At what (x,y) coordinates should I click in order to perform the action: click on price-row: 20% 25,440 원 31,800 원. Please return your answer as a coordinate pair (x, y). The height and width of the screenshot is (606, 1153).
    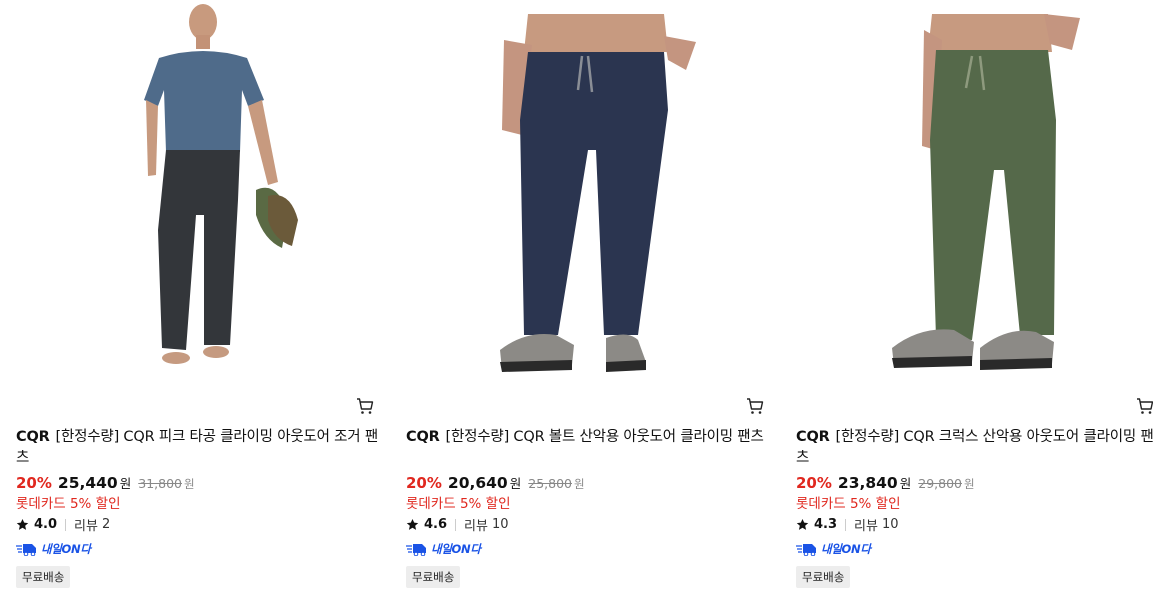
    Looking at the image, I should click on (105, 482).